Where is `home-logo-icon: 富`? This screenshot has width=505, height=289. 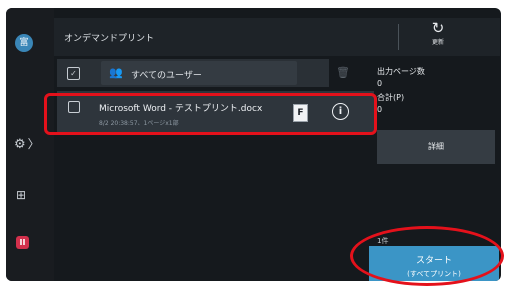
home-logo-icon: 富 is located at coordinates (24, 43).